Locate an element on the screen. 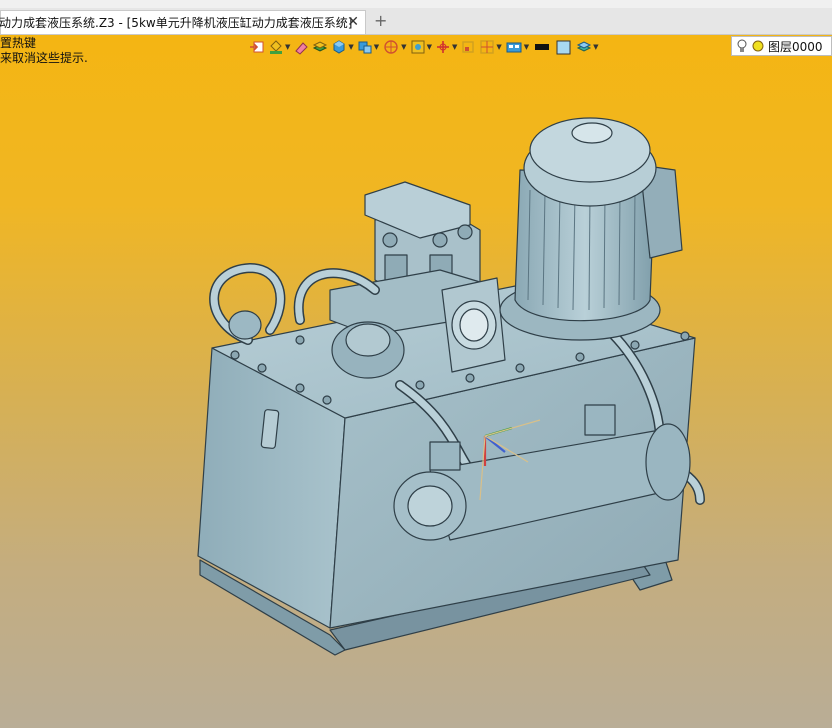 This screenshot has height=728, width=832. color-black-swatch is located at coordinates (542, 47).